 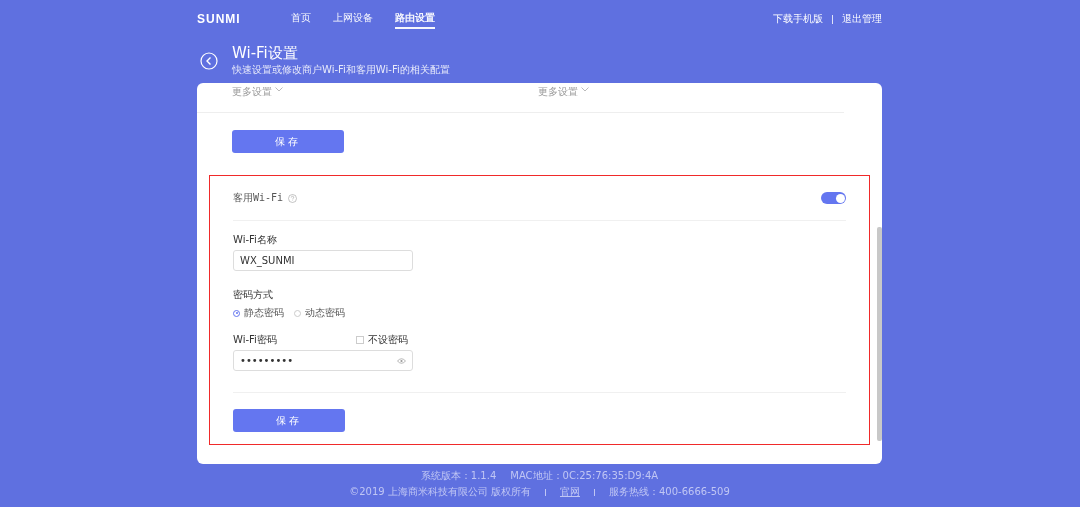 I want to click on checkbox: 不设密码, so click(x=382, y=340).